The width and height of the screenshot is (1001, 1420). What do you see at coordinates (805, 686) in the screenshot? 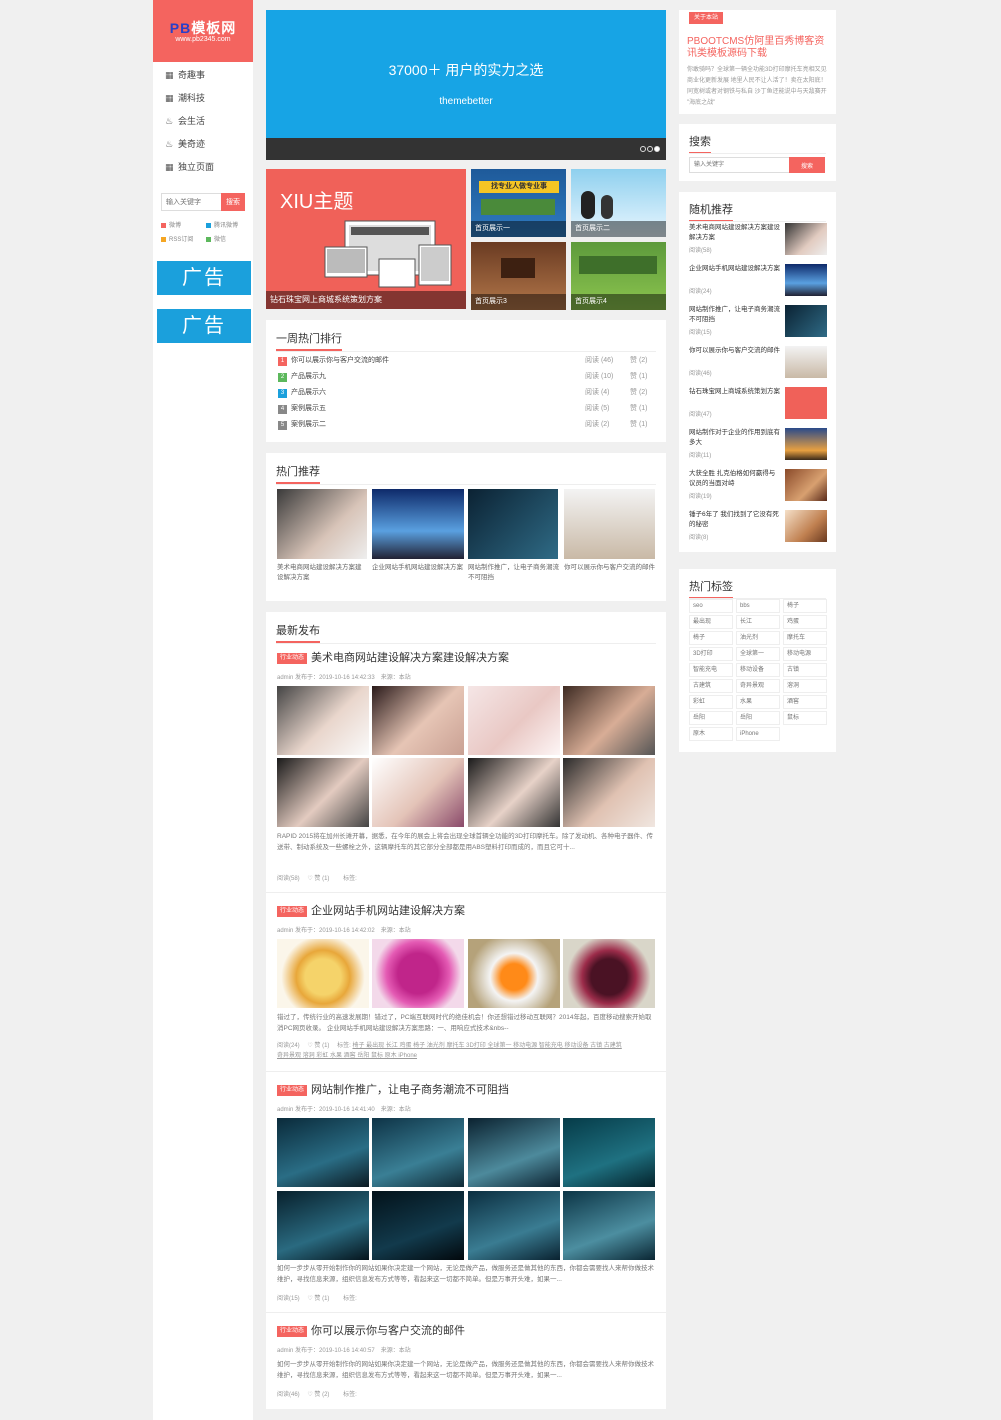
I see `tag-chip: 溶洞` at bounding box center [805, 686].